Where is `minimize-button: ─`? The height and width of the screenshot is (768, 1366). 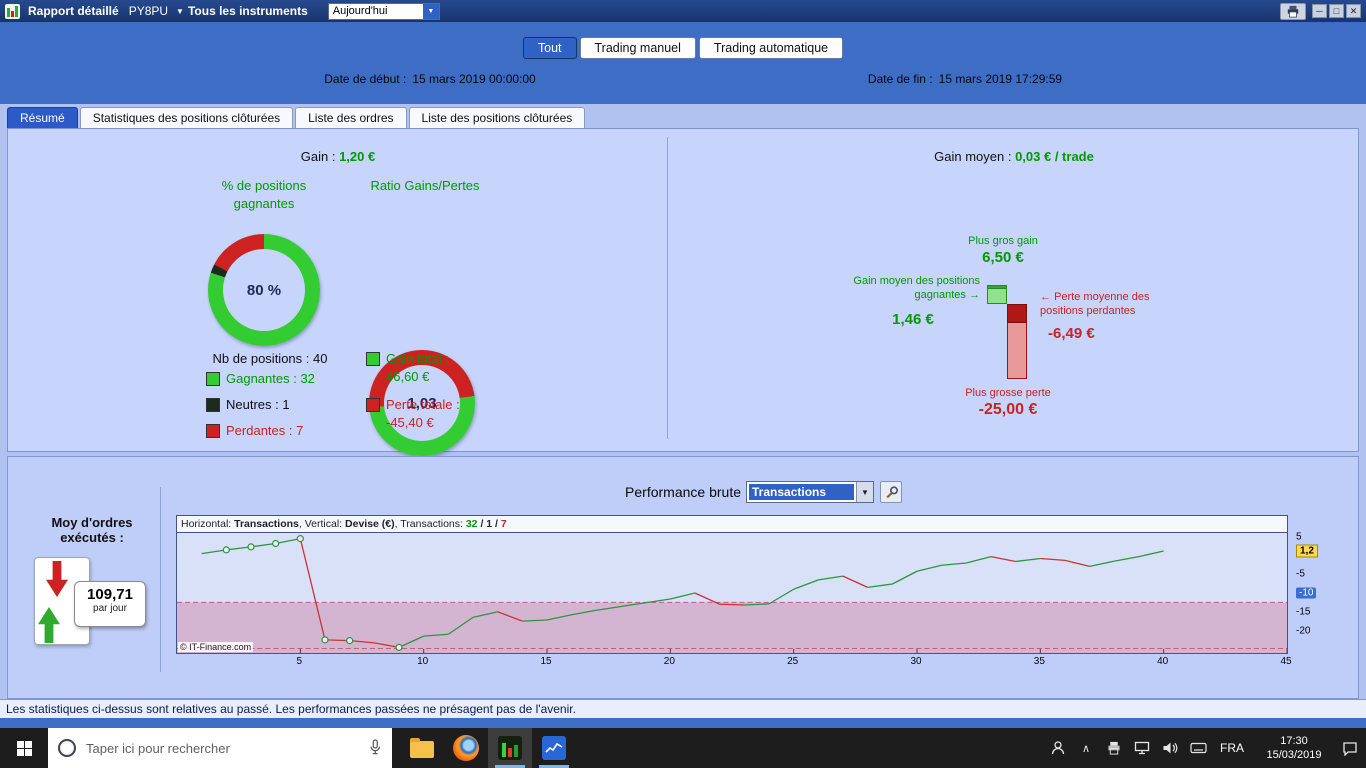
minimize-button: ─ is located at coordinates (1319, 11).